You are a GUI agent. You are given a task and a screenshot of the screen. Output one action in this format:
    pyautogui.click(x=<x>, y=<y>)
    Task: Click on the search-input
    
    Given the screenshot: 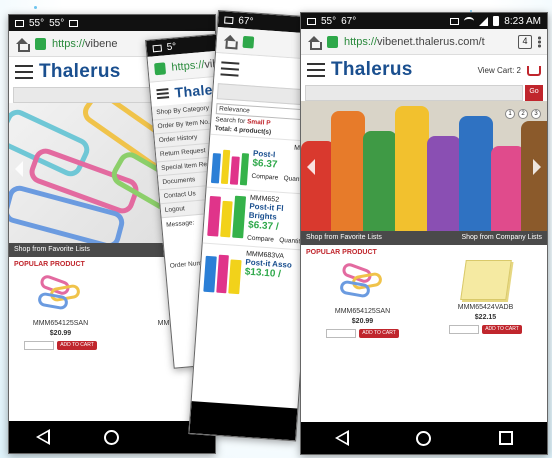 What is the action you would take?
    pyautogui.click(x=414, y=93)
    